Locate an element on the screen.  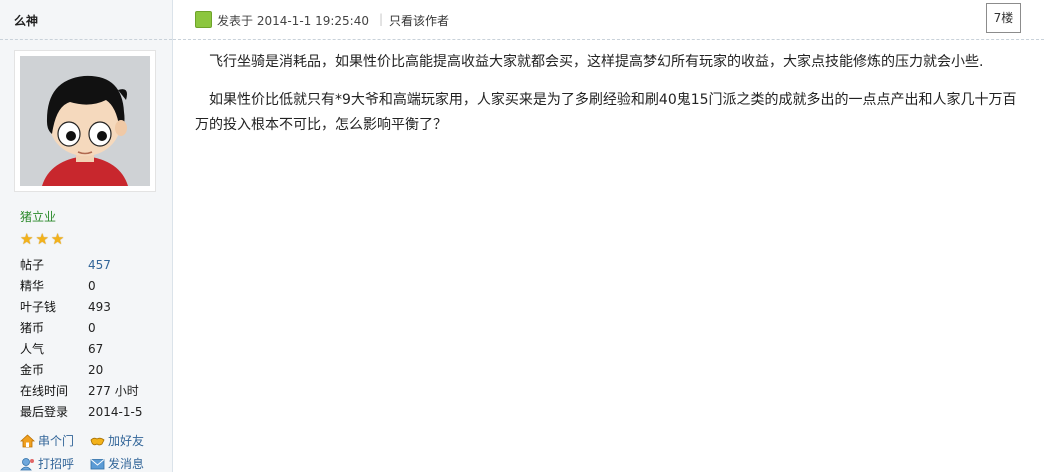
stat-label: 人气 is located at coordinates (32, 349).